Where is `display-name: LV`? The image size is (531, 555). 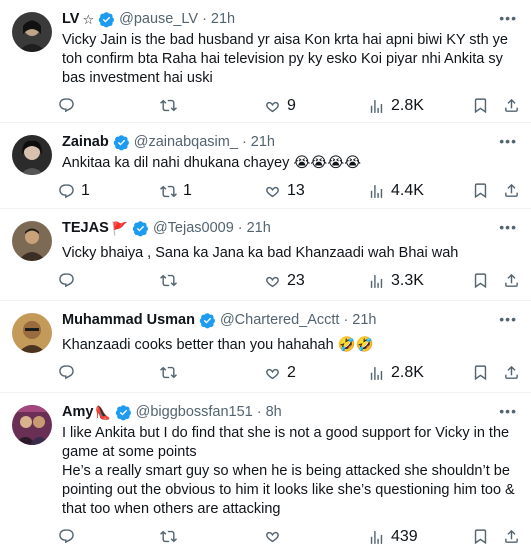 display-name: LV is located at coordinates (70, 19).